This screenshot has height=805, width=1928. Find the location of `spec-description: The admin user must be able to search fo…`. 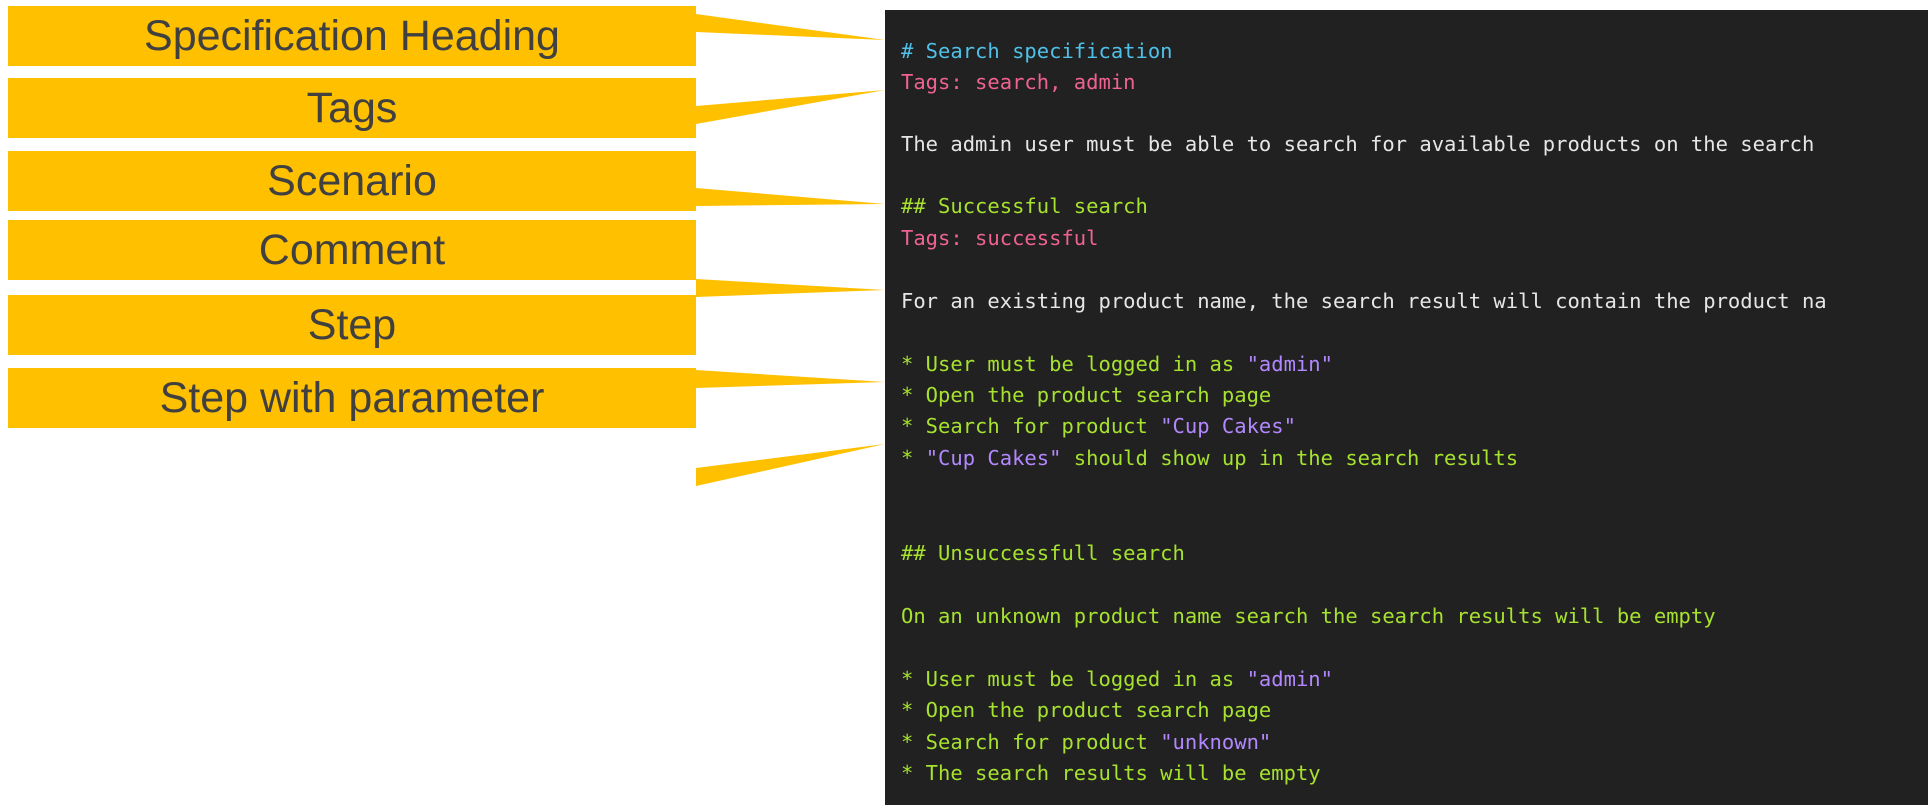

spec-description: The admin user must be able to search fo… is located at coordinates (1358, 144).